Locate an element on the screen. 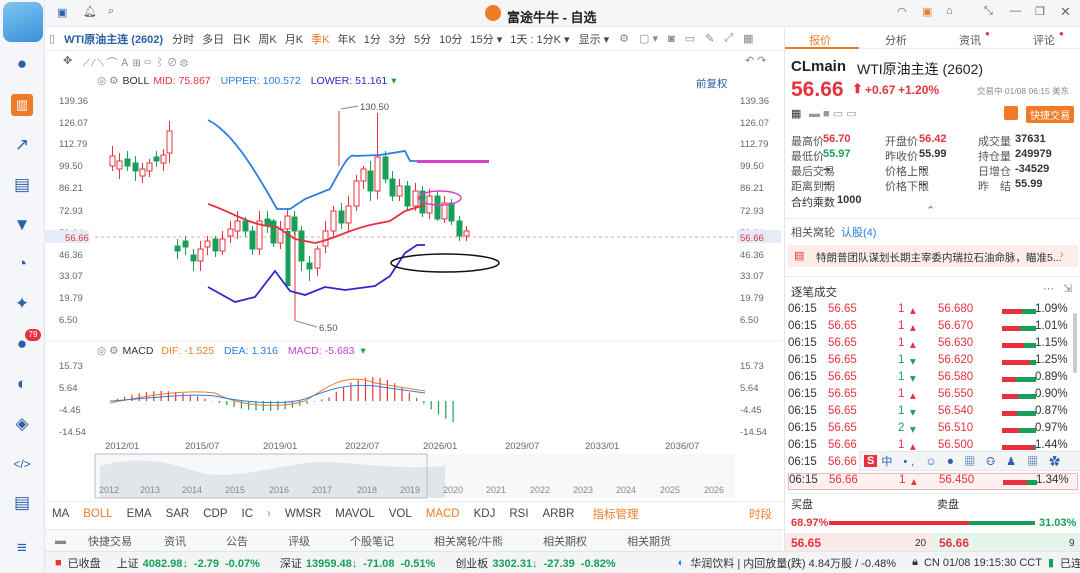  macd-eye-icon: ◎ ⚙ is located at coordinates (108, 351).